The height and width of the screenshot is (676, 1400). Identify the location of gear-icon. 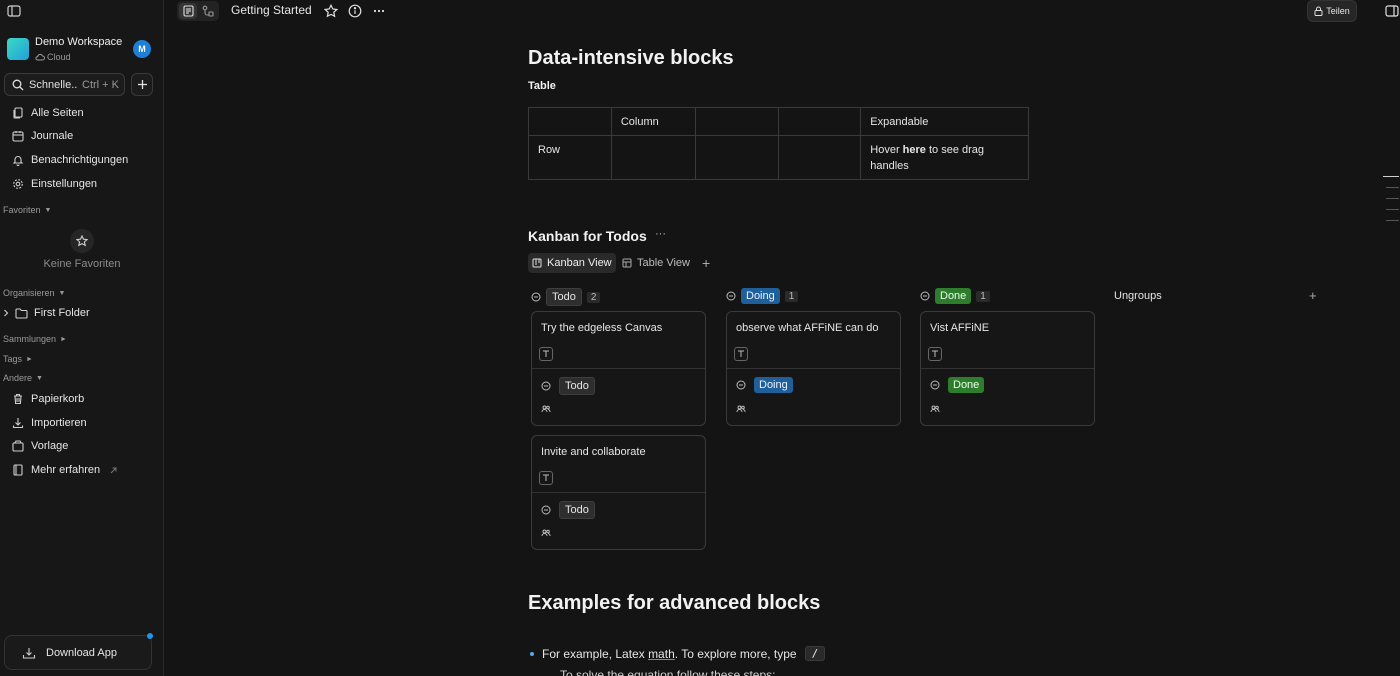
(18, 184).